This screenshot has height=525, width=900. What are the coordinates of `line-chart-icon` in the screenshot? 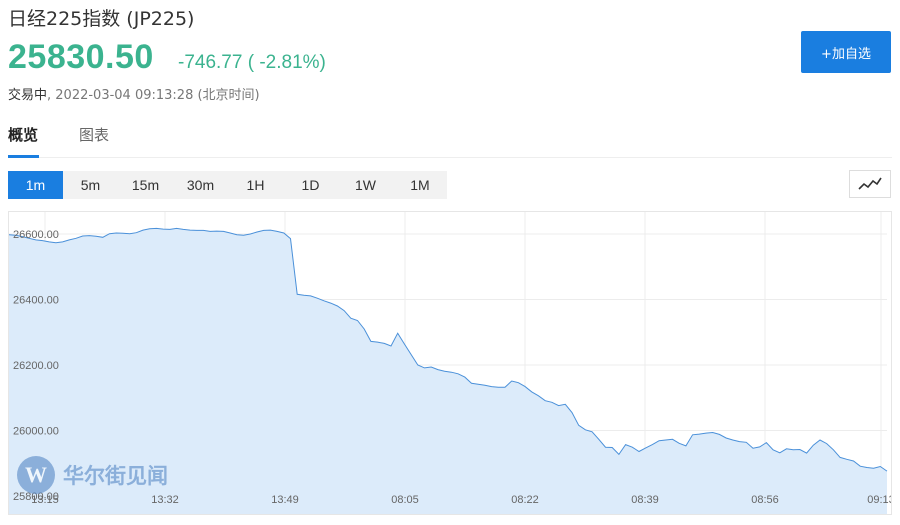 It's located at (870, 183).